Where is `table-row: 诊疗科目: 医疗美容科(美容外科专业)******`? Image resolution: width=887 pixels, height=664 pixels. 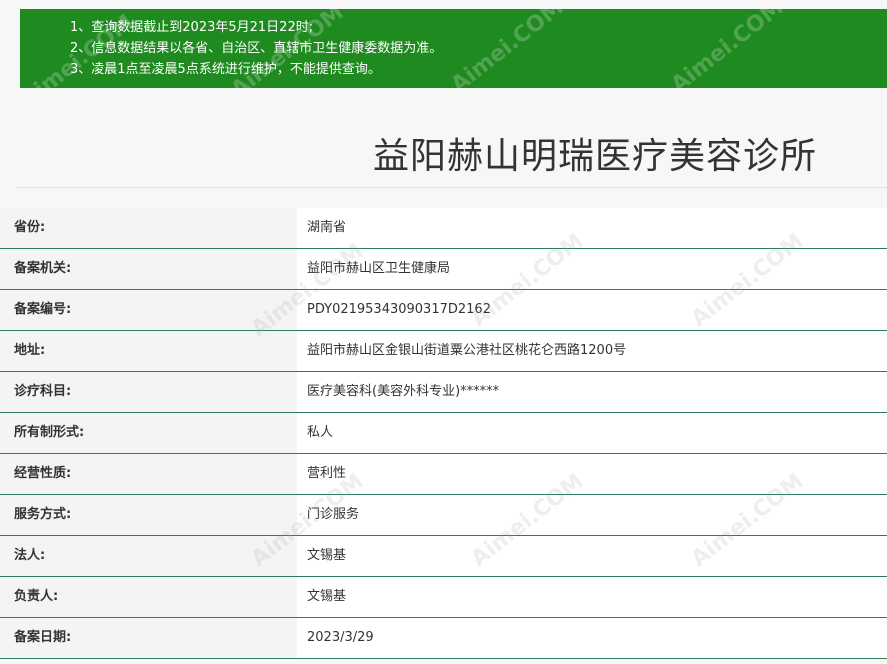 table-row: 诊疗科目: 医疗美容科(美容外科专业)****** is located at coordinates (443, 392).